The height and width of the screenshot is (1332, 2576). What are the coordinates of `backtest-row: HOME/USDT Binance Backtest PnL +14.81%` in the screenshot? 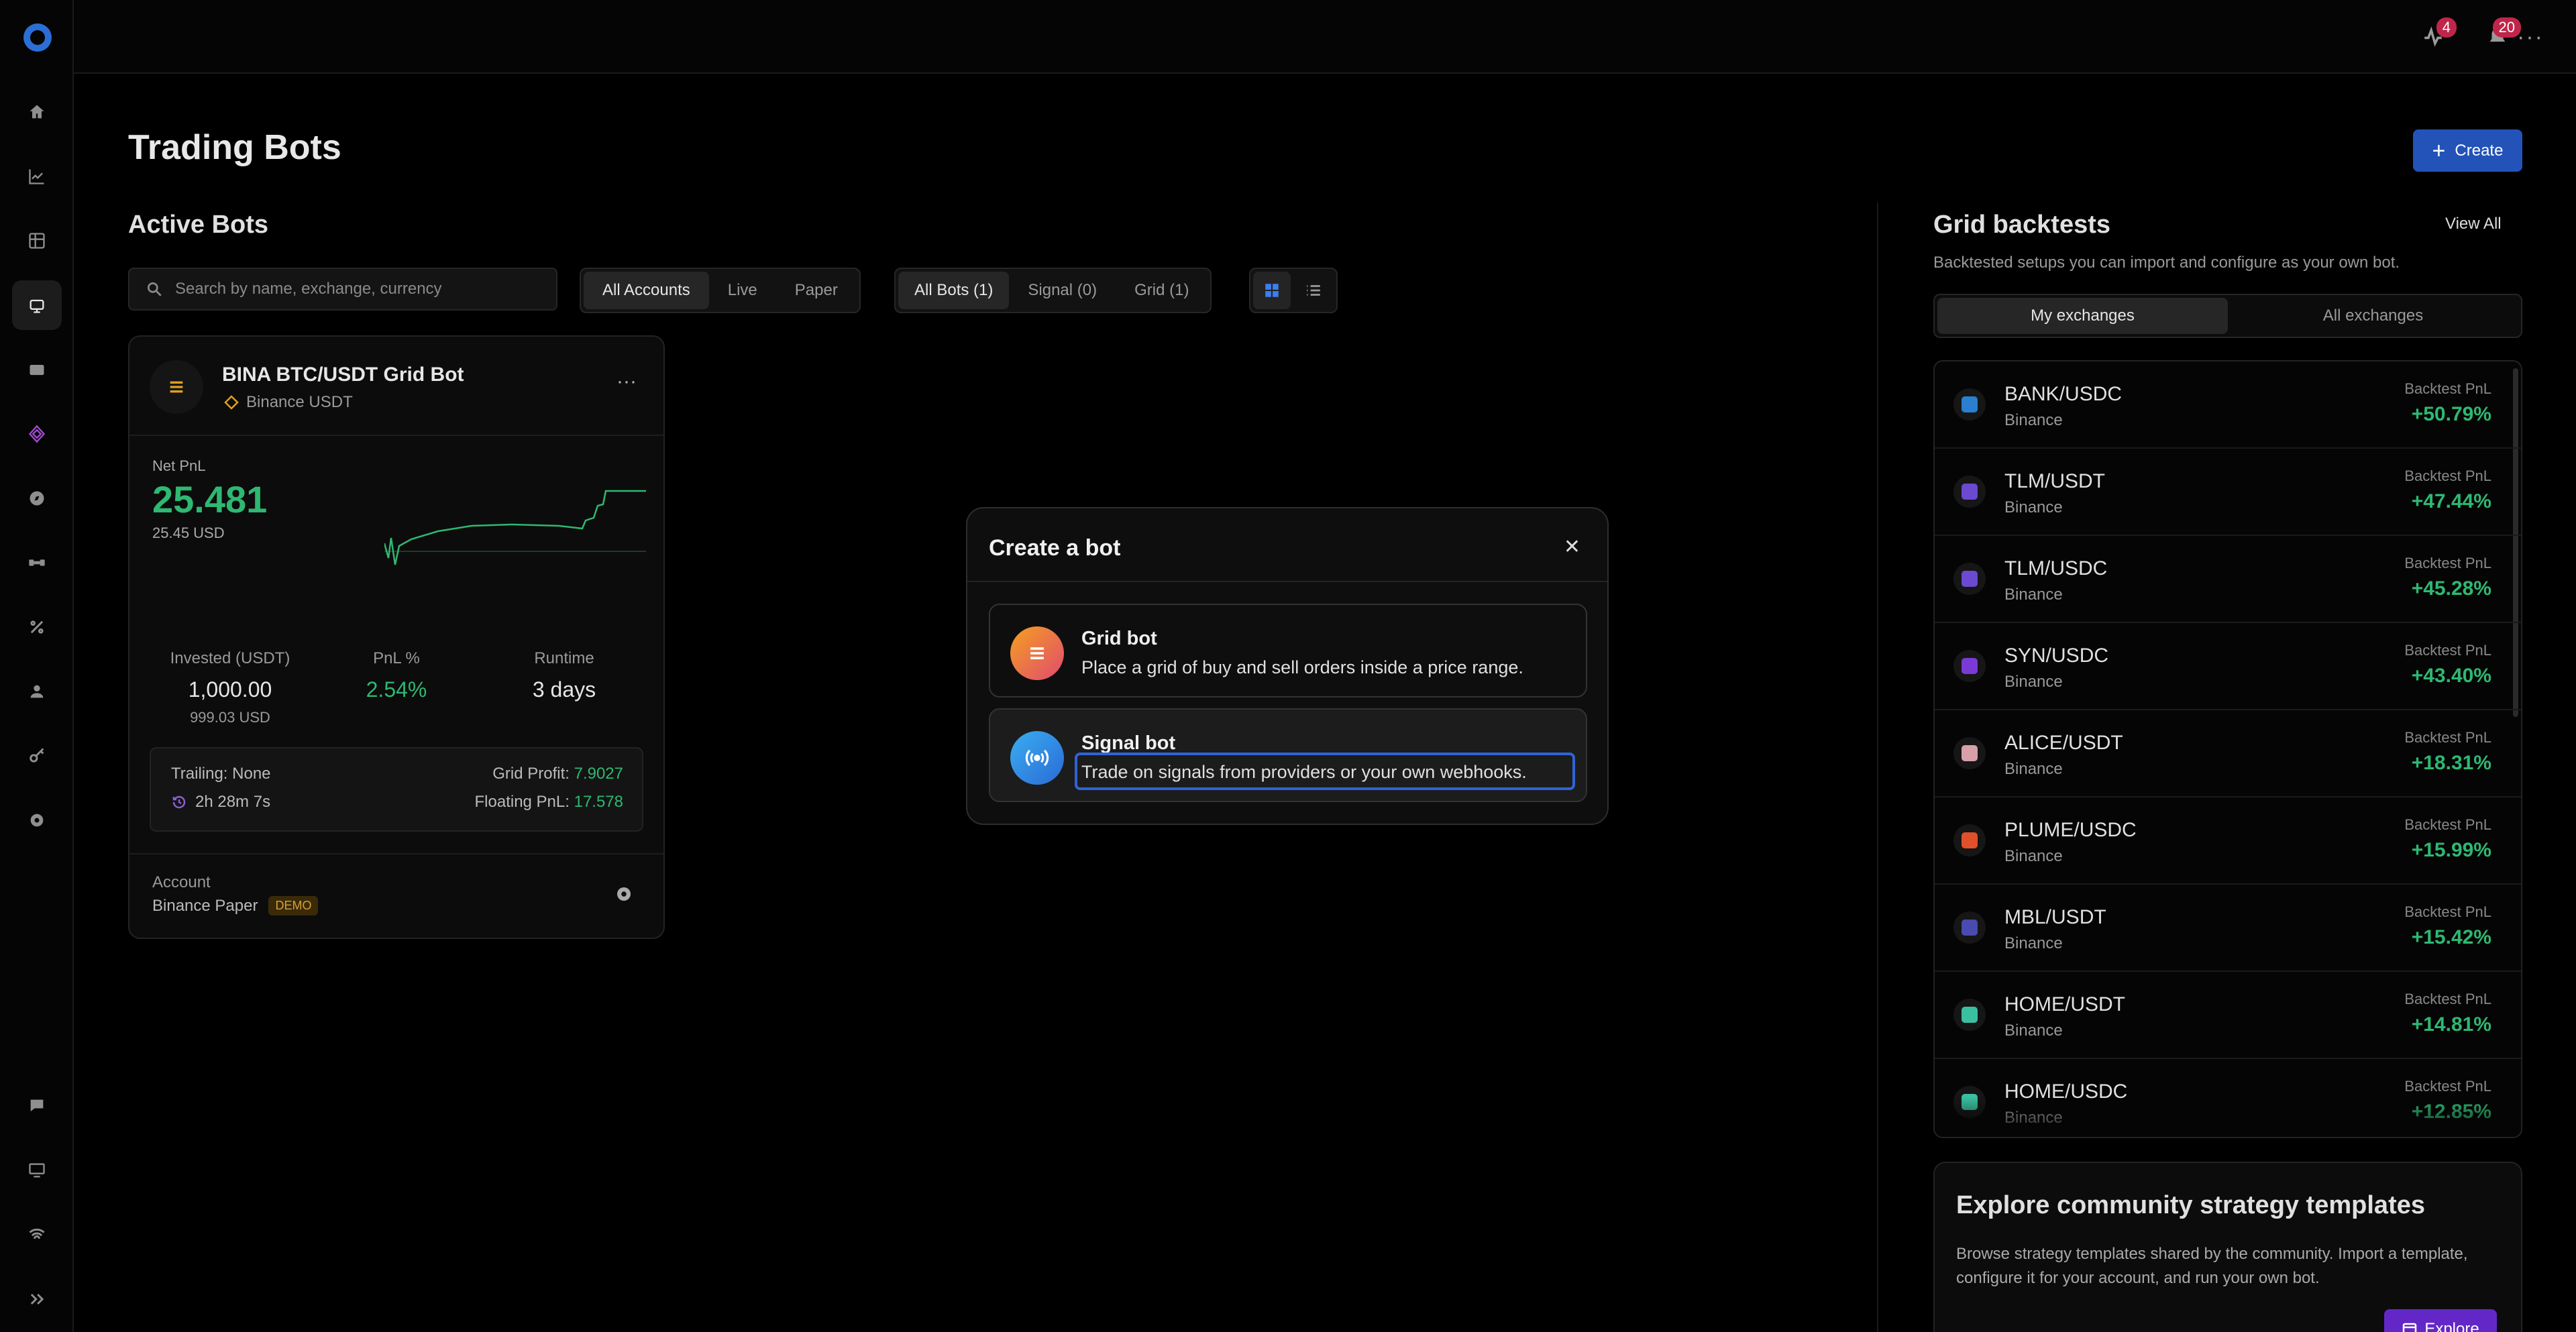 It's located at (2228, 1015).